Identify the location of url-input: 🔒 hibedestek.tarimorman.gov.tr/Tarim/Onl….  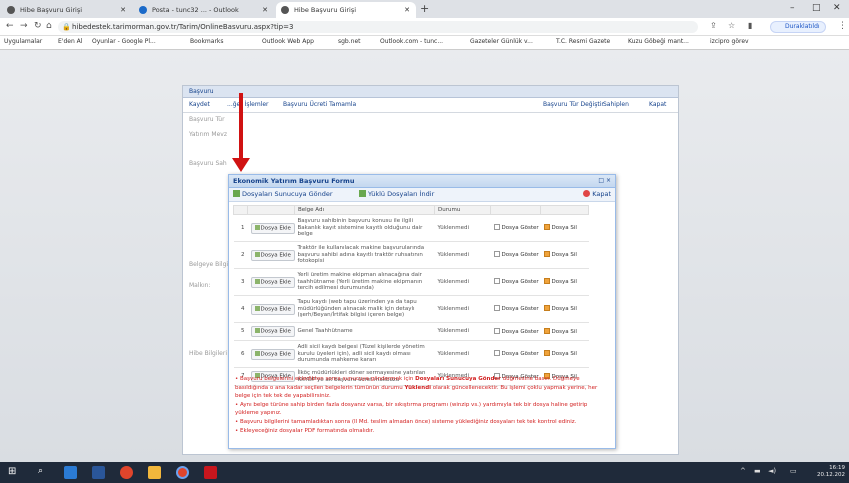
(378, 27).